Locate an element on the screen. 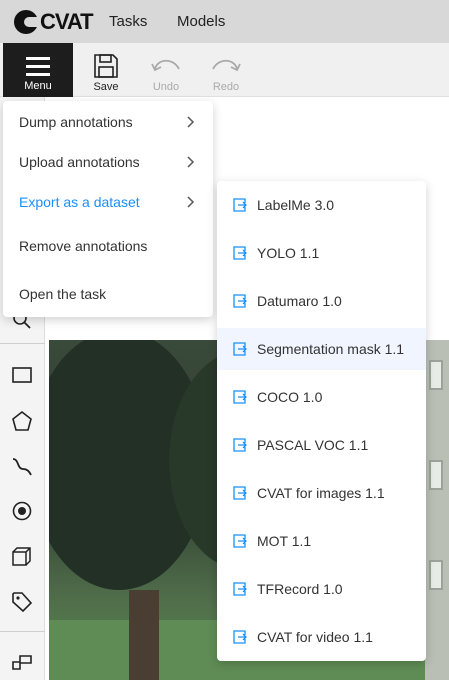 This screenshot has height=680, width=449. save-icon is located at coordinates (106, 66).